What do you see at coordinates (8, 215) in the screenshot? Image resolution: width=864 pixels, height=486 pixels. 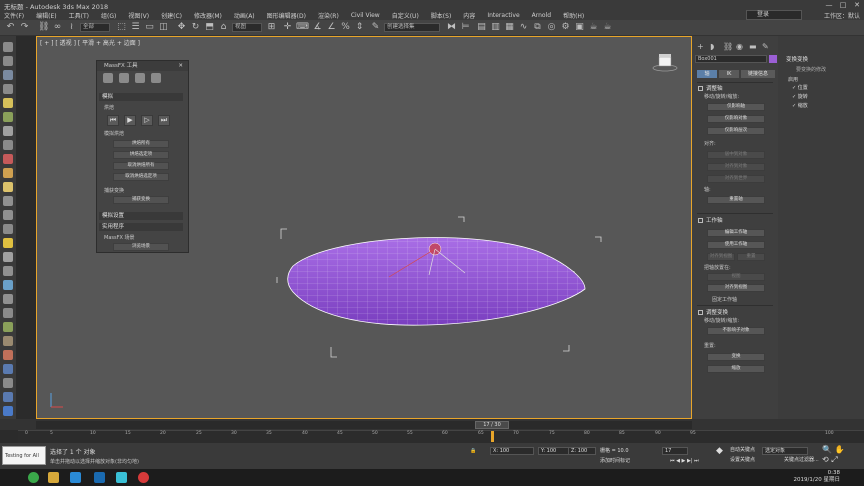 I see `geosphere-tool-icon` at bounding box center [8, 215].